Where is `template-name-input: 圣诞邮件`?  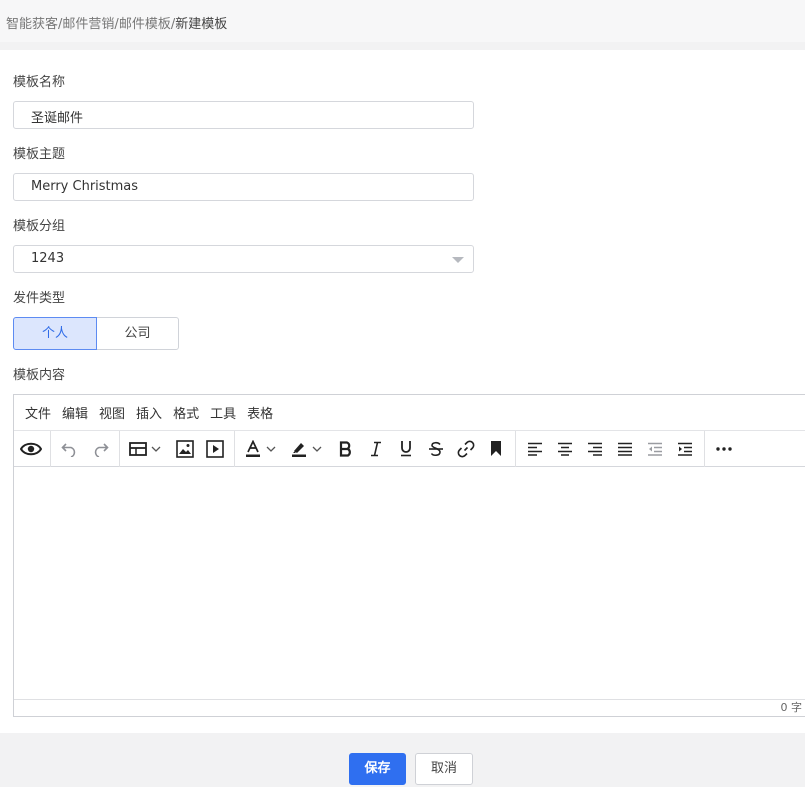 template-name-input: 圣诞邮件 is located at coordinates (243, 115).